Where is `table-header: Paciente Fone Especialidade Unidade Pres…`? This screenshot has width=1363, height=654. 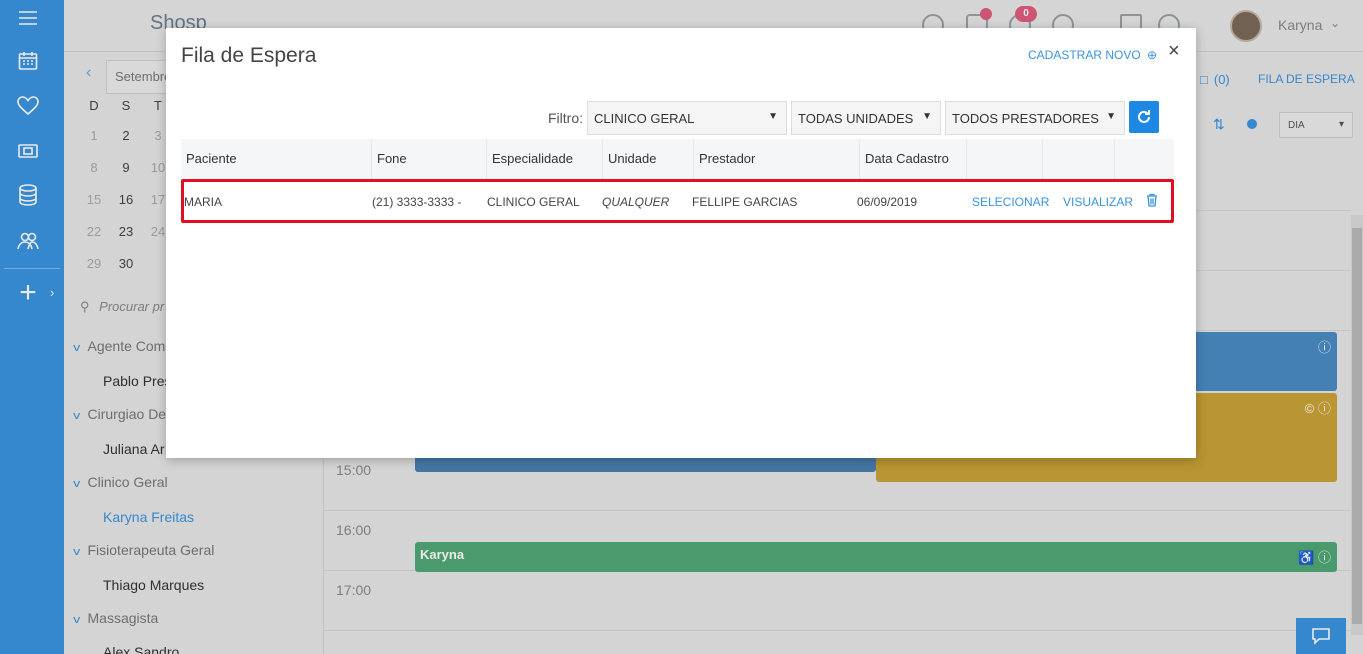 table-header: Paciente Fone Especialidade Unidade Pres… is located at coordinates (677, 159).